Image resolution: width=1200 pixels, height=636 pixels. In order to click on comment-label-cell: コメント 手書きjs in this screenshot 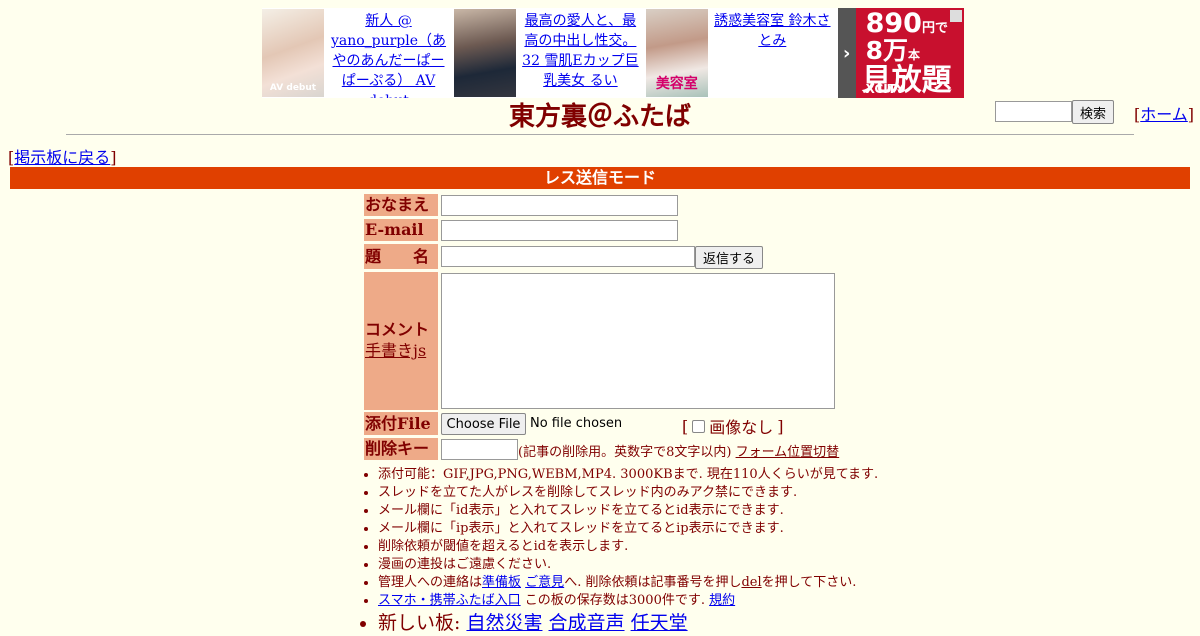, I will do `click(401, 341)`.